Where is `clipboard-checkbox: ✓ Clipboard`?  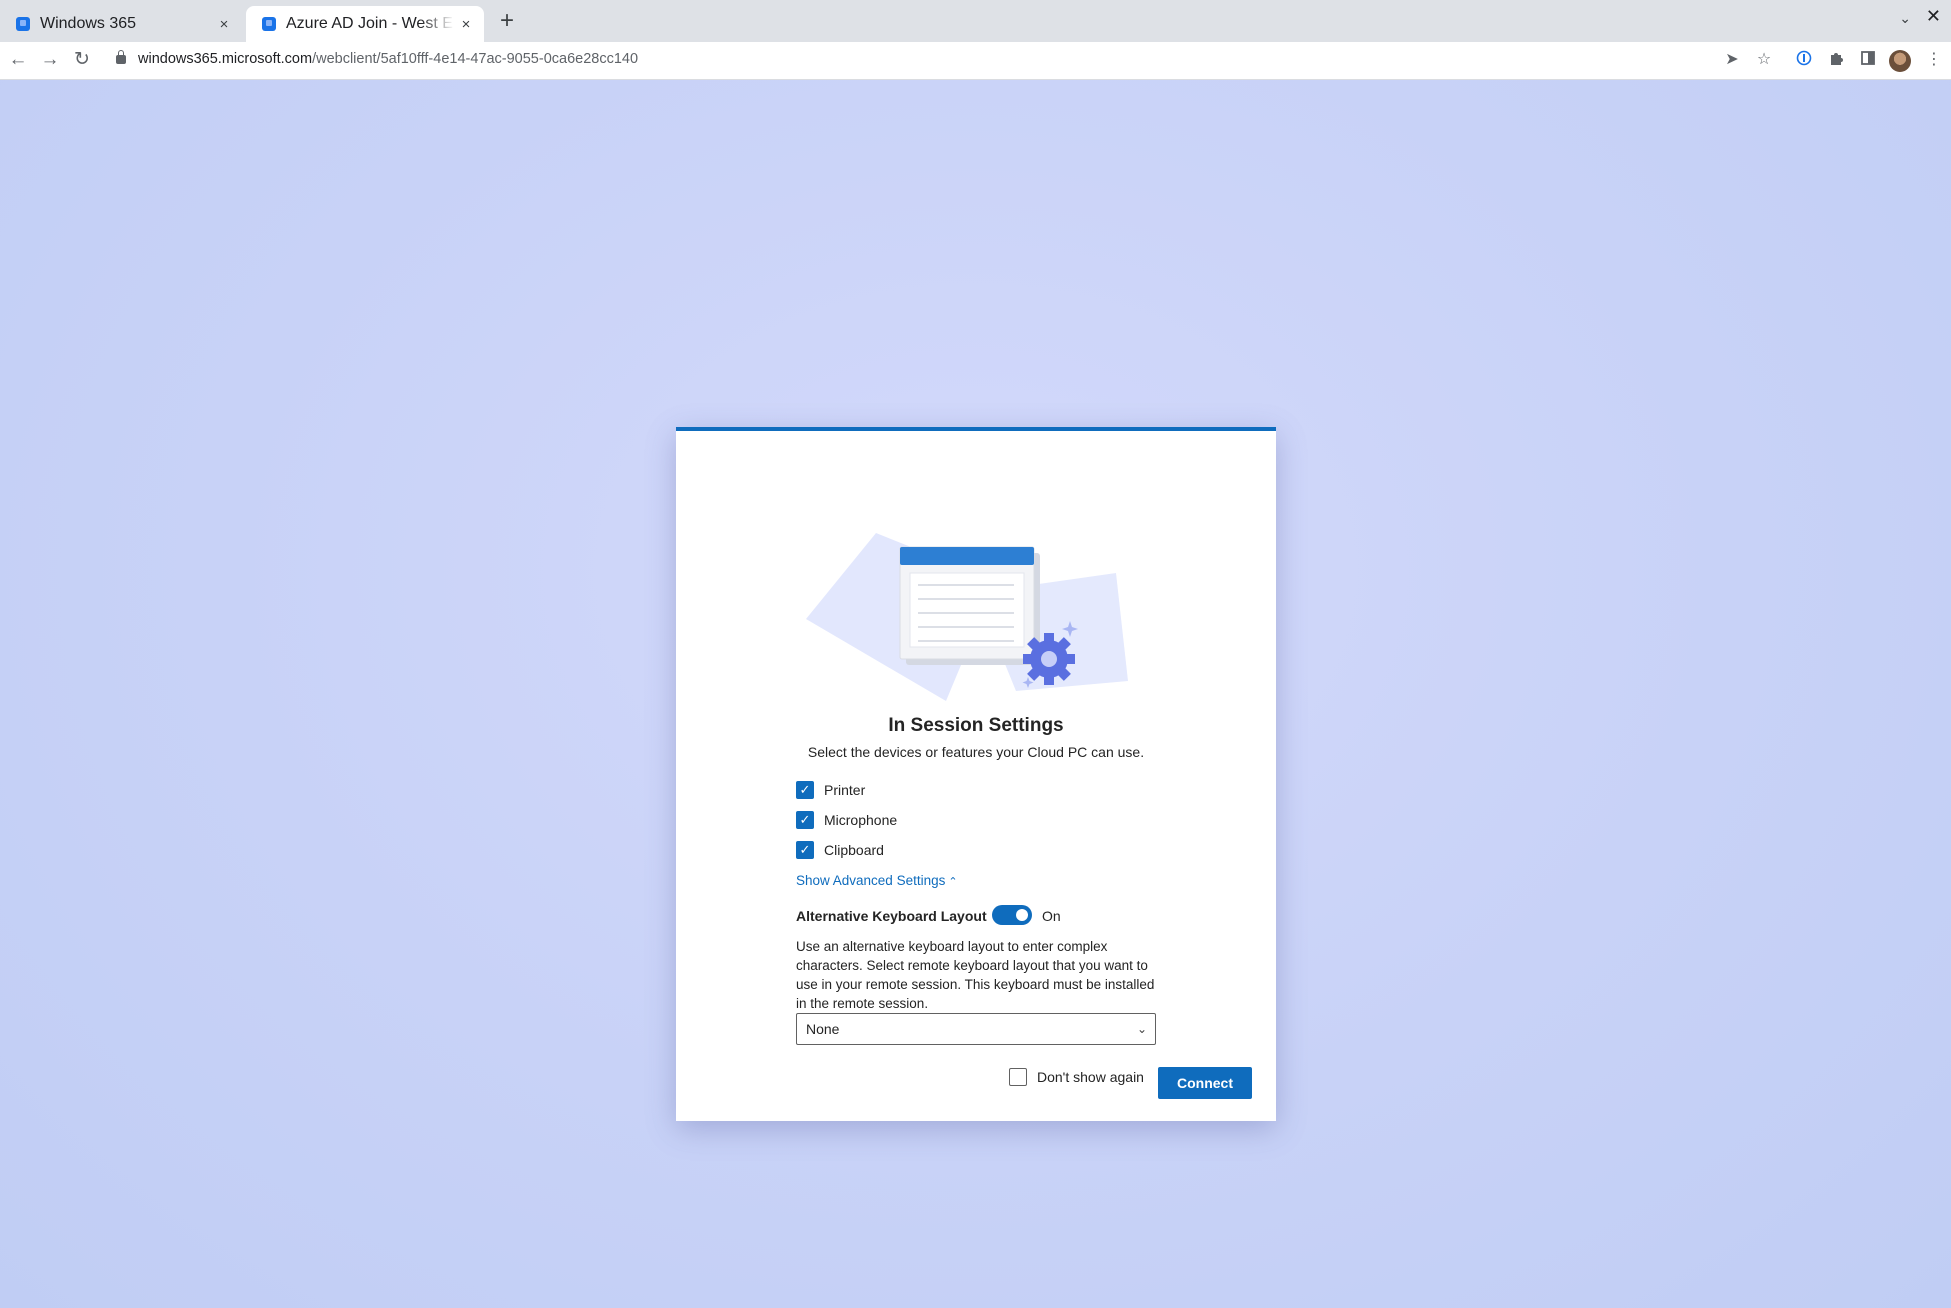
clipboard-checkbox: ✓ Clipboard is located at coordinates (840, 850).